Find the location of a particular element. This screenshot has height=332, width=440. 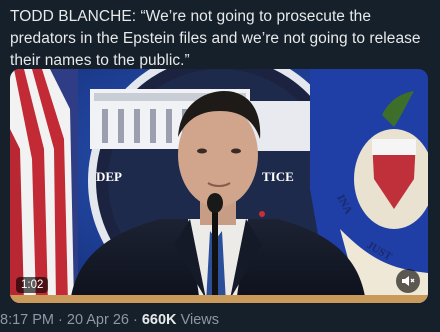

tweet-meta: 8:17 PM · 20 Apr 26 · 660K Views is located at coordinates (220, 320).